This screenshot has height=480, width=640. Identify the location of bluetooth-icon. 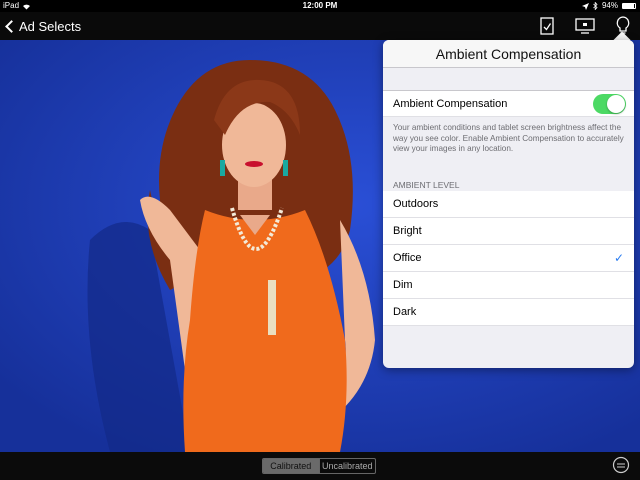
(595, 6).